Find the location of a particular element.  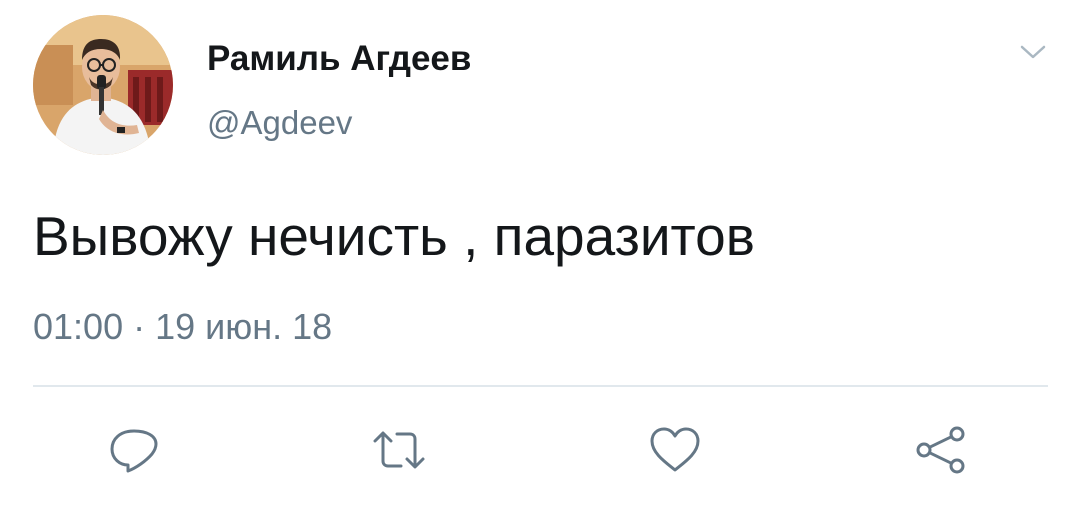

author-handle: @Agdeev is located at coordinates (279, 123).